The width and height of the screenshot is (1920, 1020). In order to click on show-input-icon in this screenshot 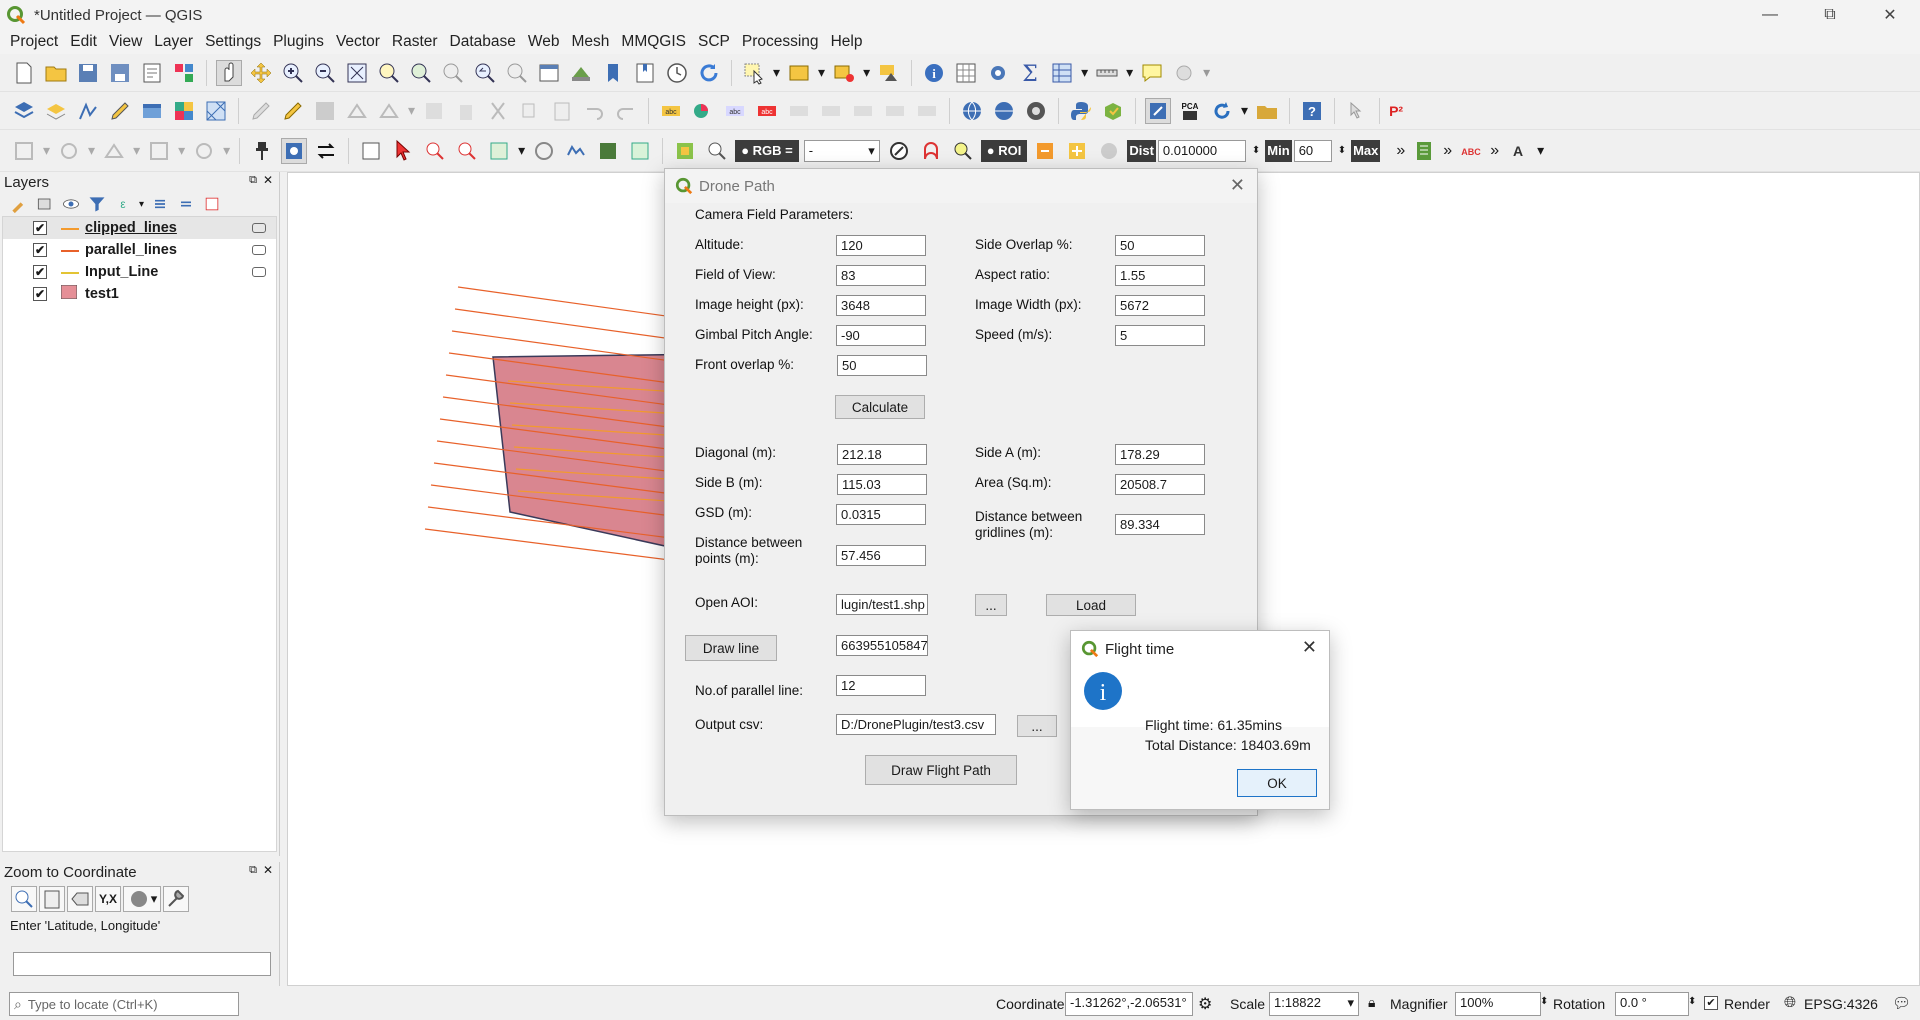, I will do `click(544, 151)`.